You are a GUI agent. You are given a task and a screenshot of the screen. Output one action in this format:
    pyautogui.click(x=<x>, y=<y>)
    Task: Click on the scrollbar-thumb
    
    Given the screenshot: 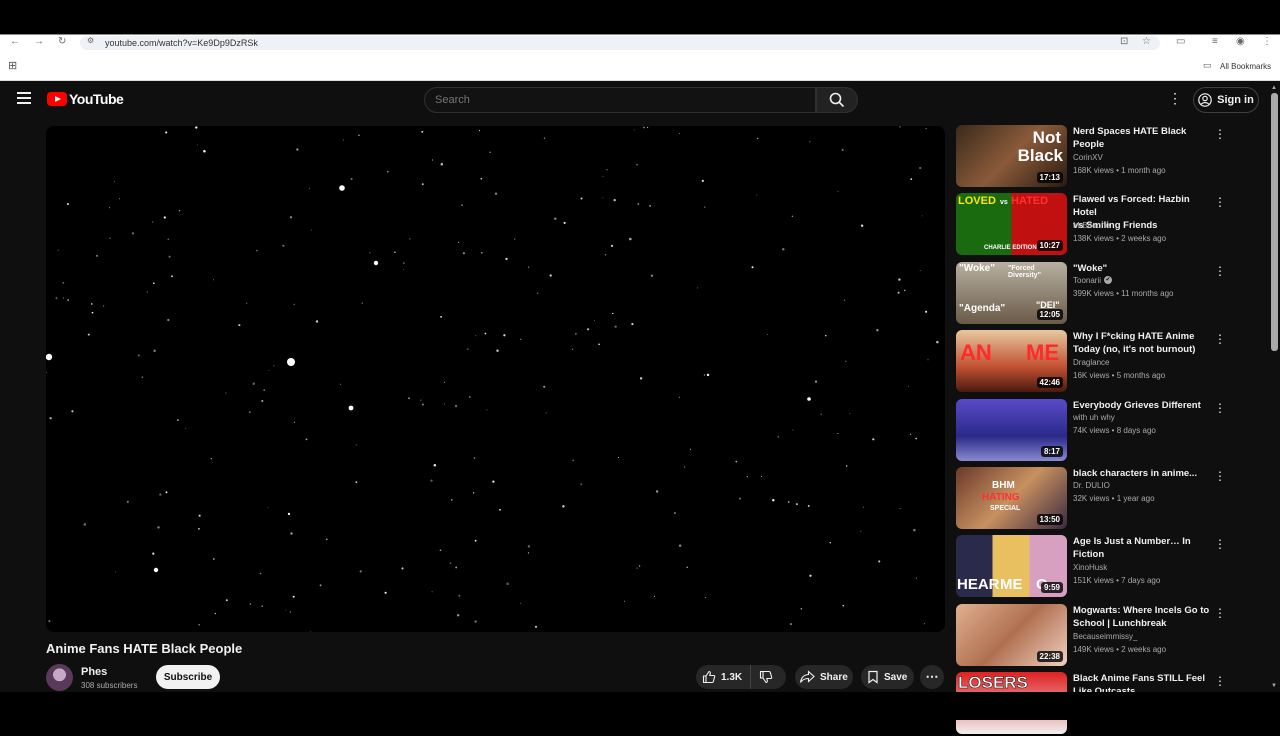 What is the action you would take?
    pyautogui.click(x=1274, y=222)
    